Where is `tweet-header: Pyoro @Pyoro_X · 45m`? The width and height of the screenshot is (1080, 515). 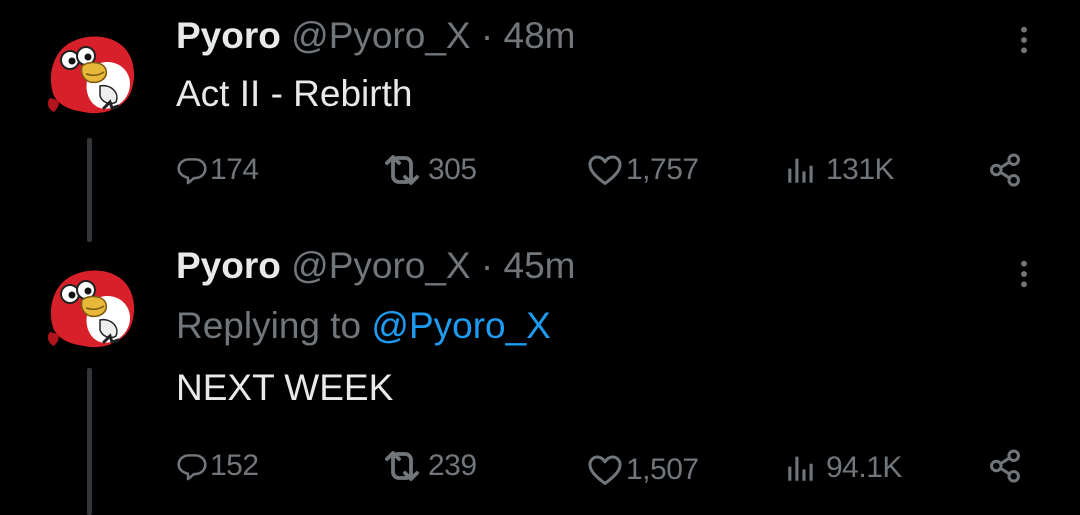 tweet-header: Pyoro @Pyoro_X · 45m is located at coordinates (376, 266).